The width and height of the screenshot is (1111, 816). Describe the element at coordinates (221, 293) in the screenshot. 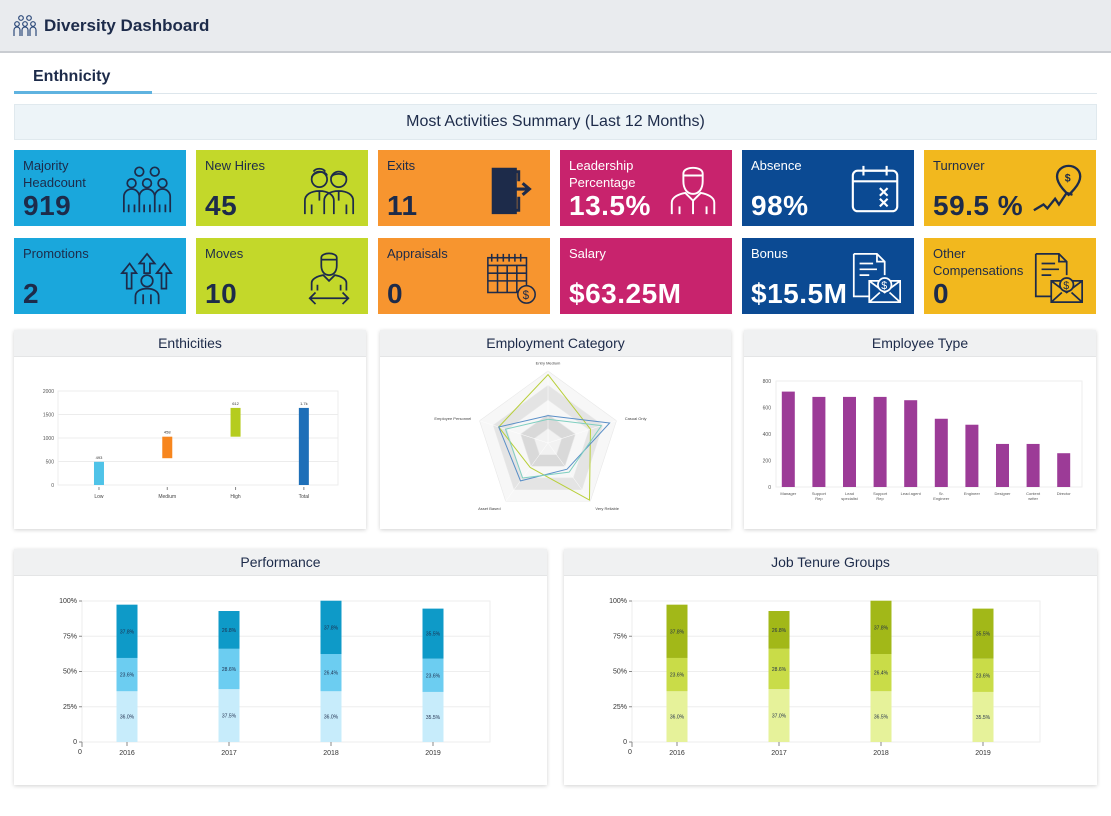

I see `kpi-value: 10` at that location.